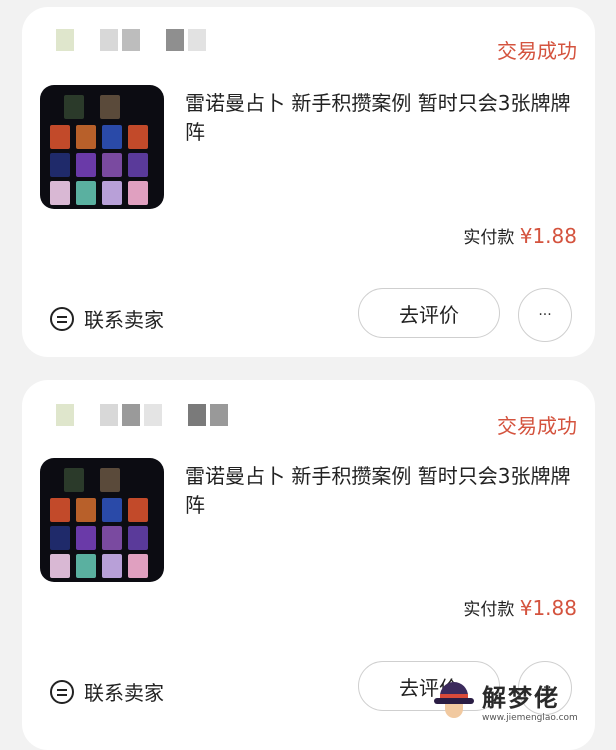 The image size is (616, 750). What do you see at coordinates (530, 717) in the screenshot?
I see `watermark-url: www.jiemenglao.com` at bounding box center [530, 717].